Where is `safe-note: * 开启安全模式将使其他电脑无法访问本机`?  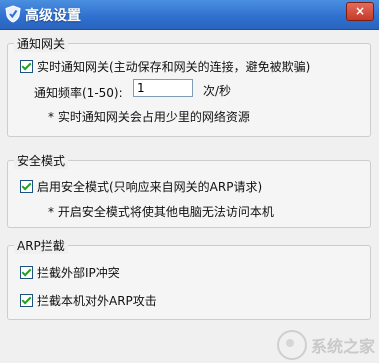
safe-note: * 开启安全模式将使其他电脑无法访问本机 is located at coordinates (161, 212).